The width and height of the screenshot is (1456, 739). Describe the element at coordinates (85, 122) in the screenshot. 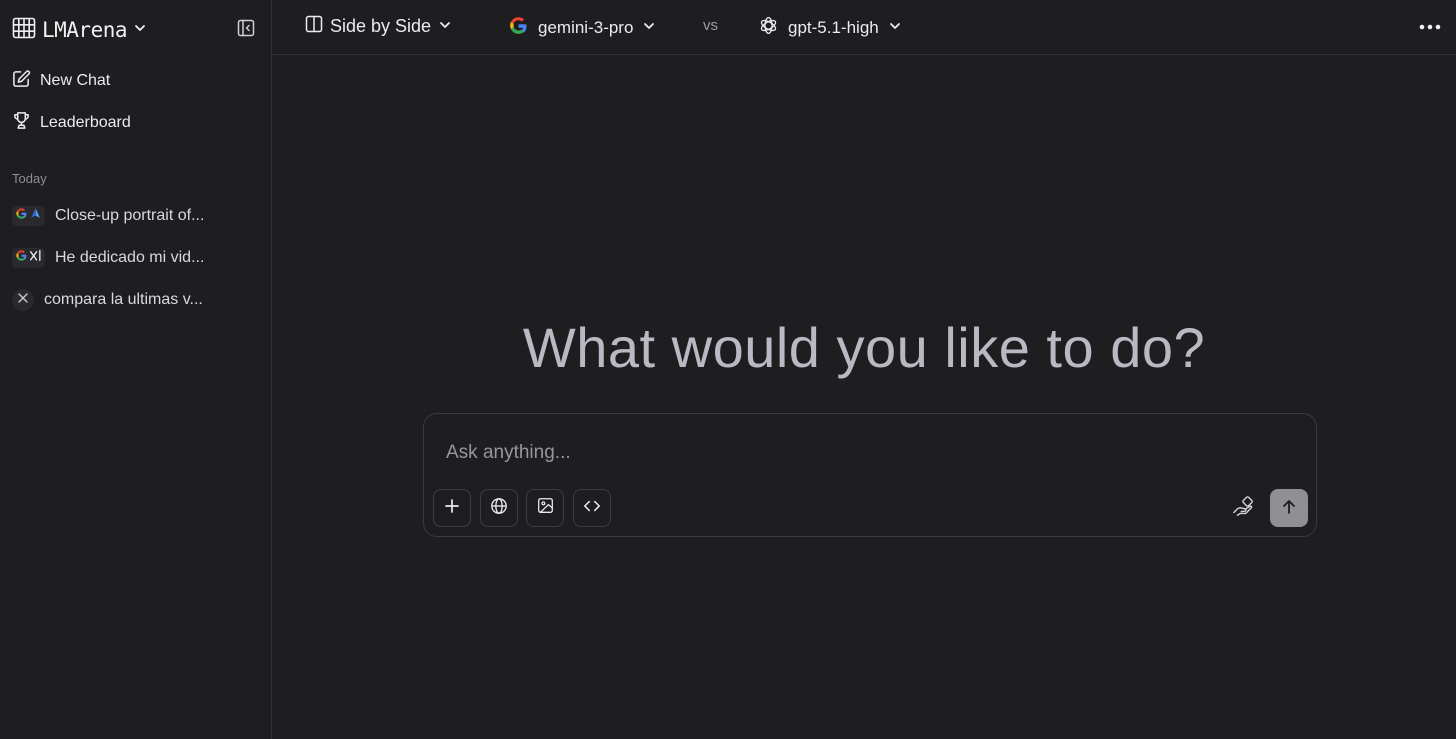

I see `leaderboard-label: Leaderboard` at that location.